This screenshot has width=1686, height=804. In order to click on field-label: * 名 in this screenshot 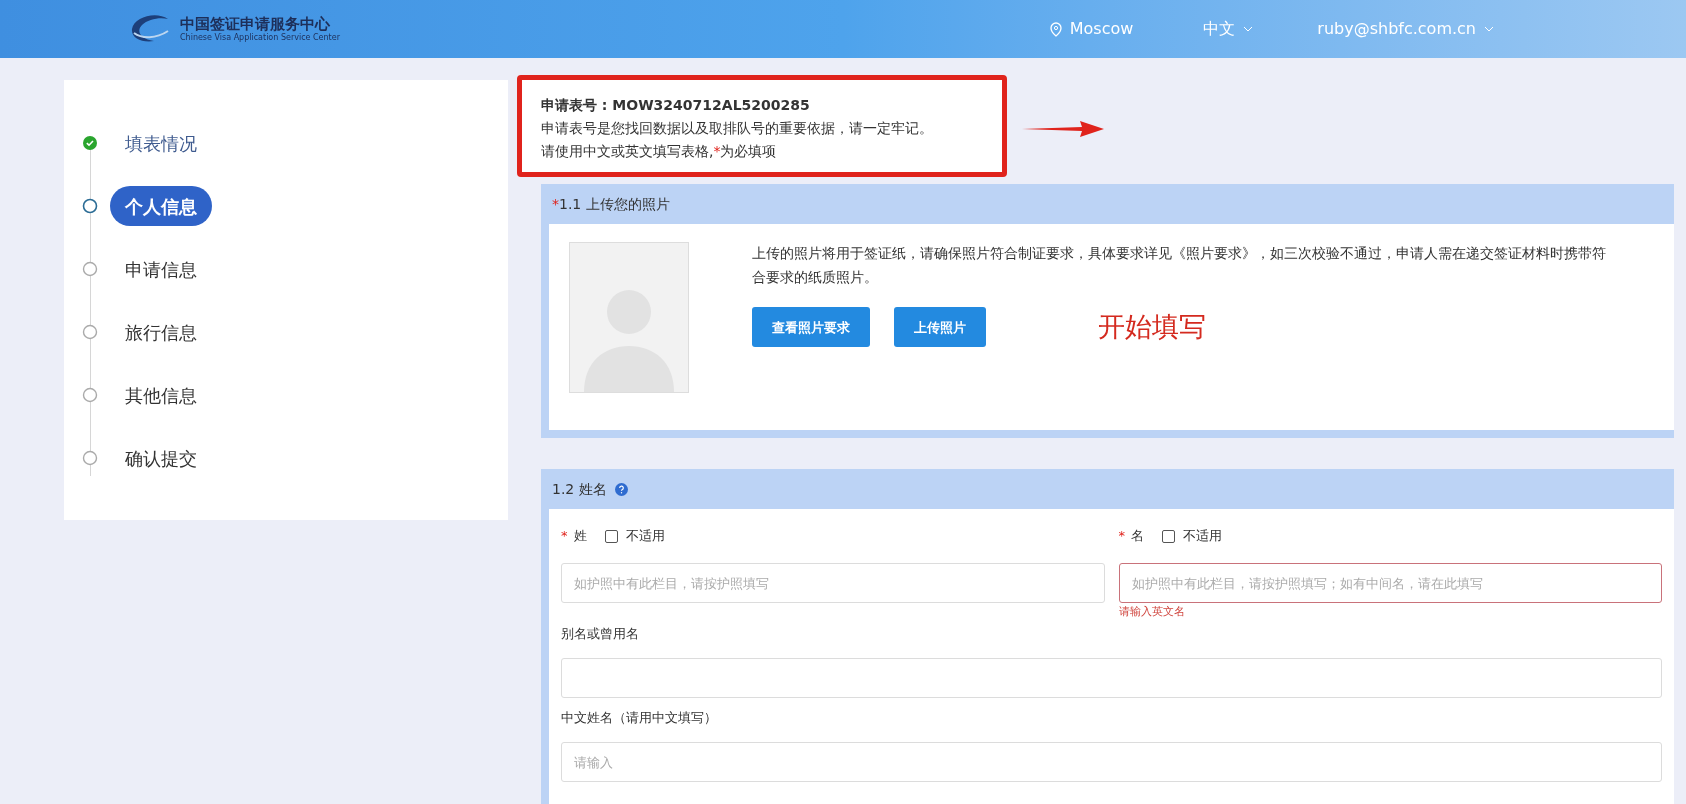, I will do `click(1131, 536)`.